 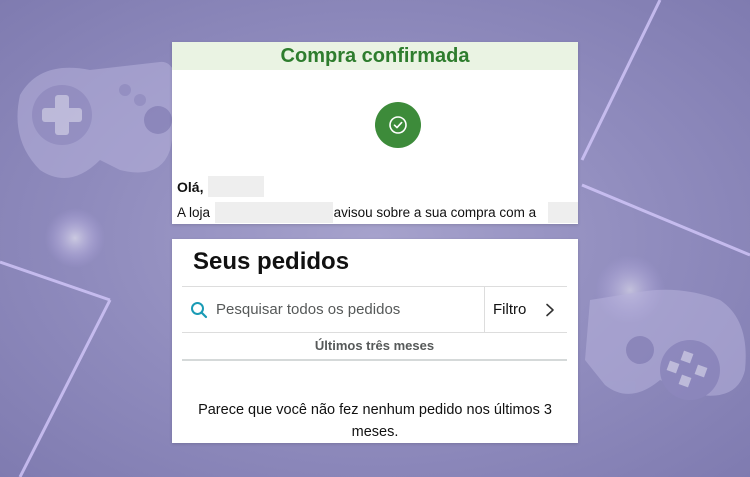 I want to click on confirmation-title: Compra confirmada, so click(x=375, y=56).